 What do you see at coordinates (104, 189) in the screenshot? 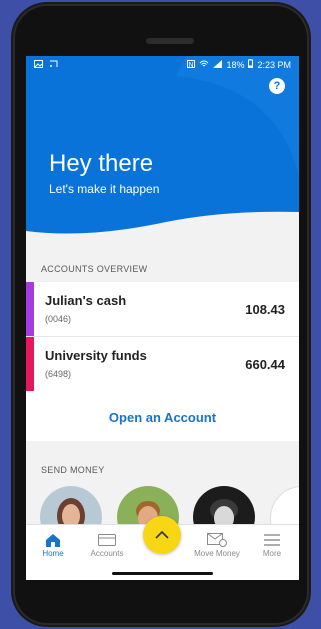
I see `greeting-subtitle: Let's make it happen` at bounding box center [104, 189].